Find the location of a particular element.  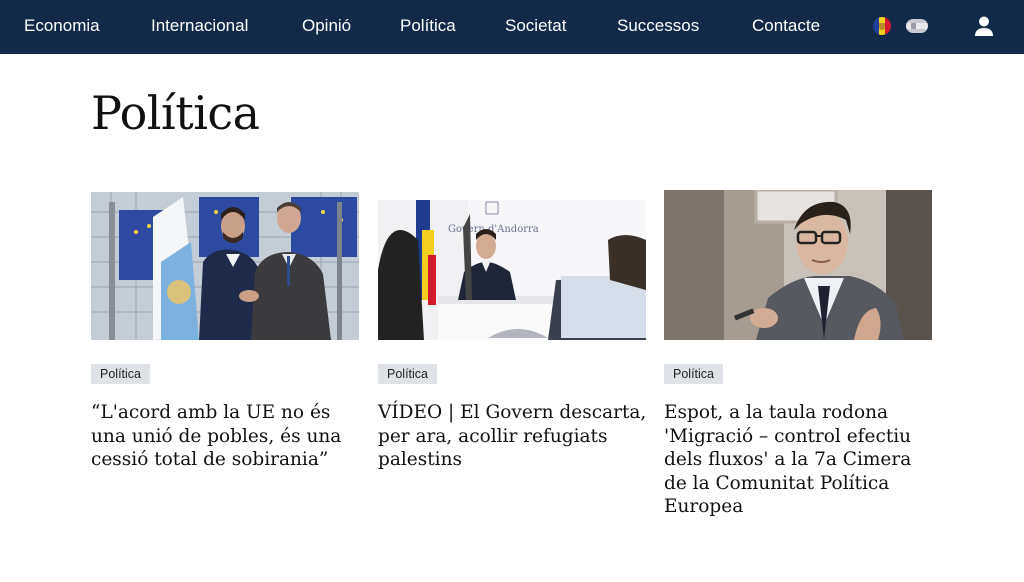

nav-item-politica: Política is located at coordinates (428, 27).